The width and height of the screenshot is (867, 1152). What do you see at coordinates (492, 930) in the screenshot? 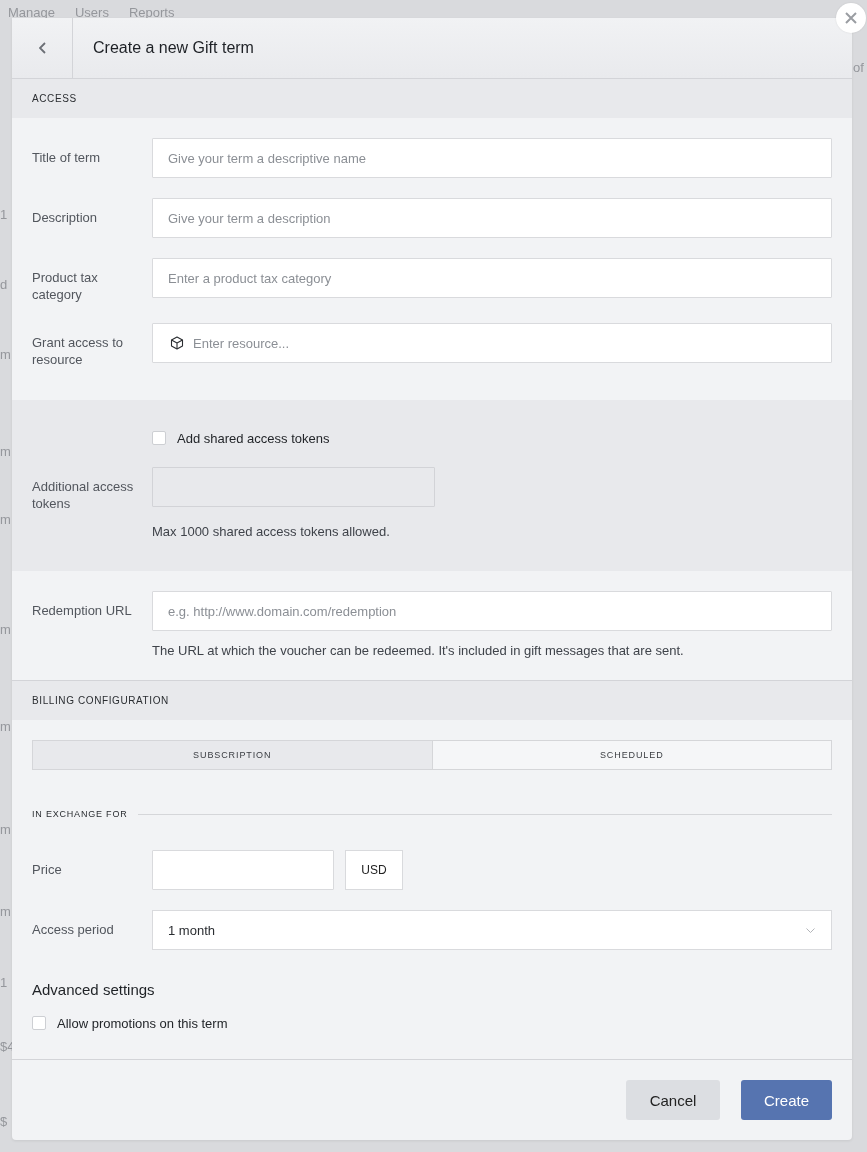
I see `access-period-select: 1 month` at bounding box center [492, 930].